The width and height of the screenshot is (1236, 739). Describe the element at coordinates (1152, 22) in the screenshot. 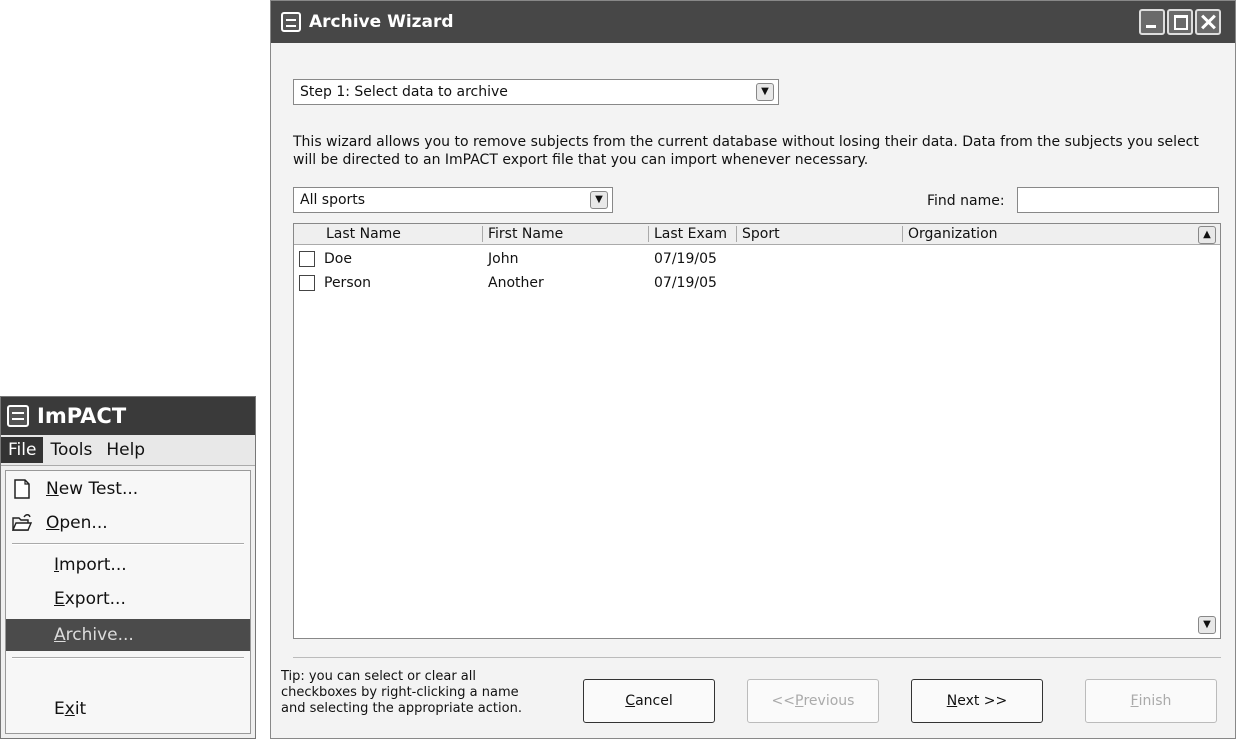

I see `minimize-icon` at that location.